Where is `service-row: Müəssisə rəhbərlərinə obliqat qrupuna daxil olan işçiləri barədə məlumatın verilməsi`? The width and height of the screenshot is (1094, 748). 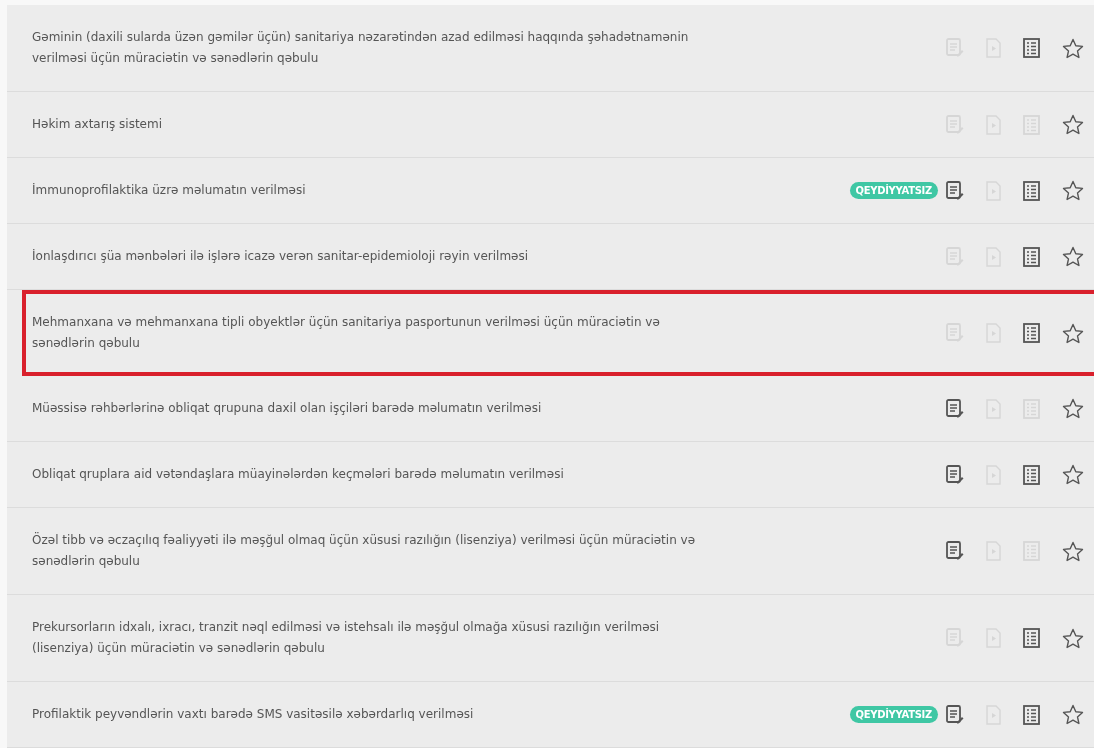
service-row: Müəssisə rəhbərlərinə obliqat qrupuna daxil olan işçiləri barədə məlumatın verilməsi is located at coordinates (550, 409).